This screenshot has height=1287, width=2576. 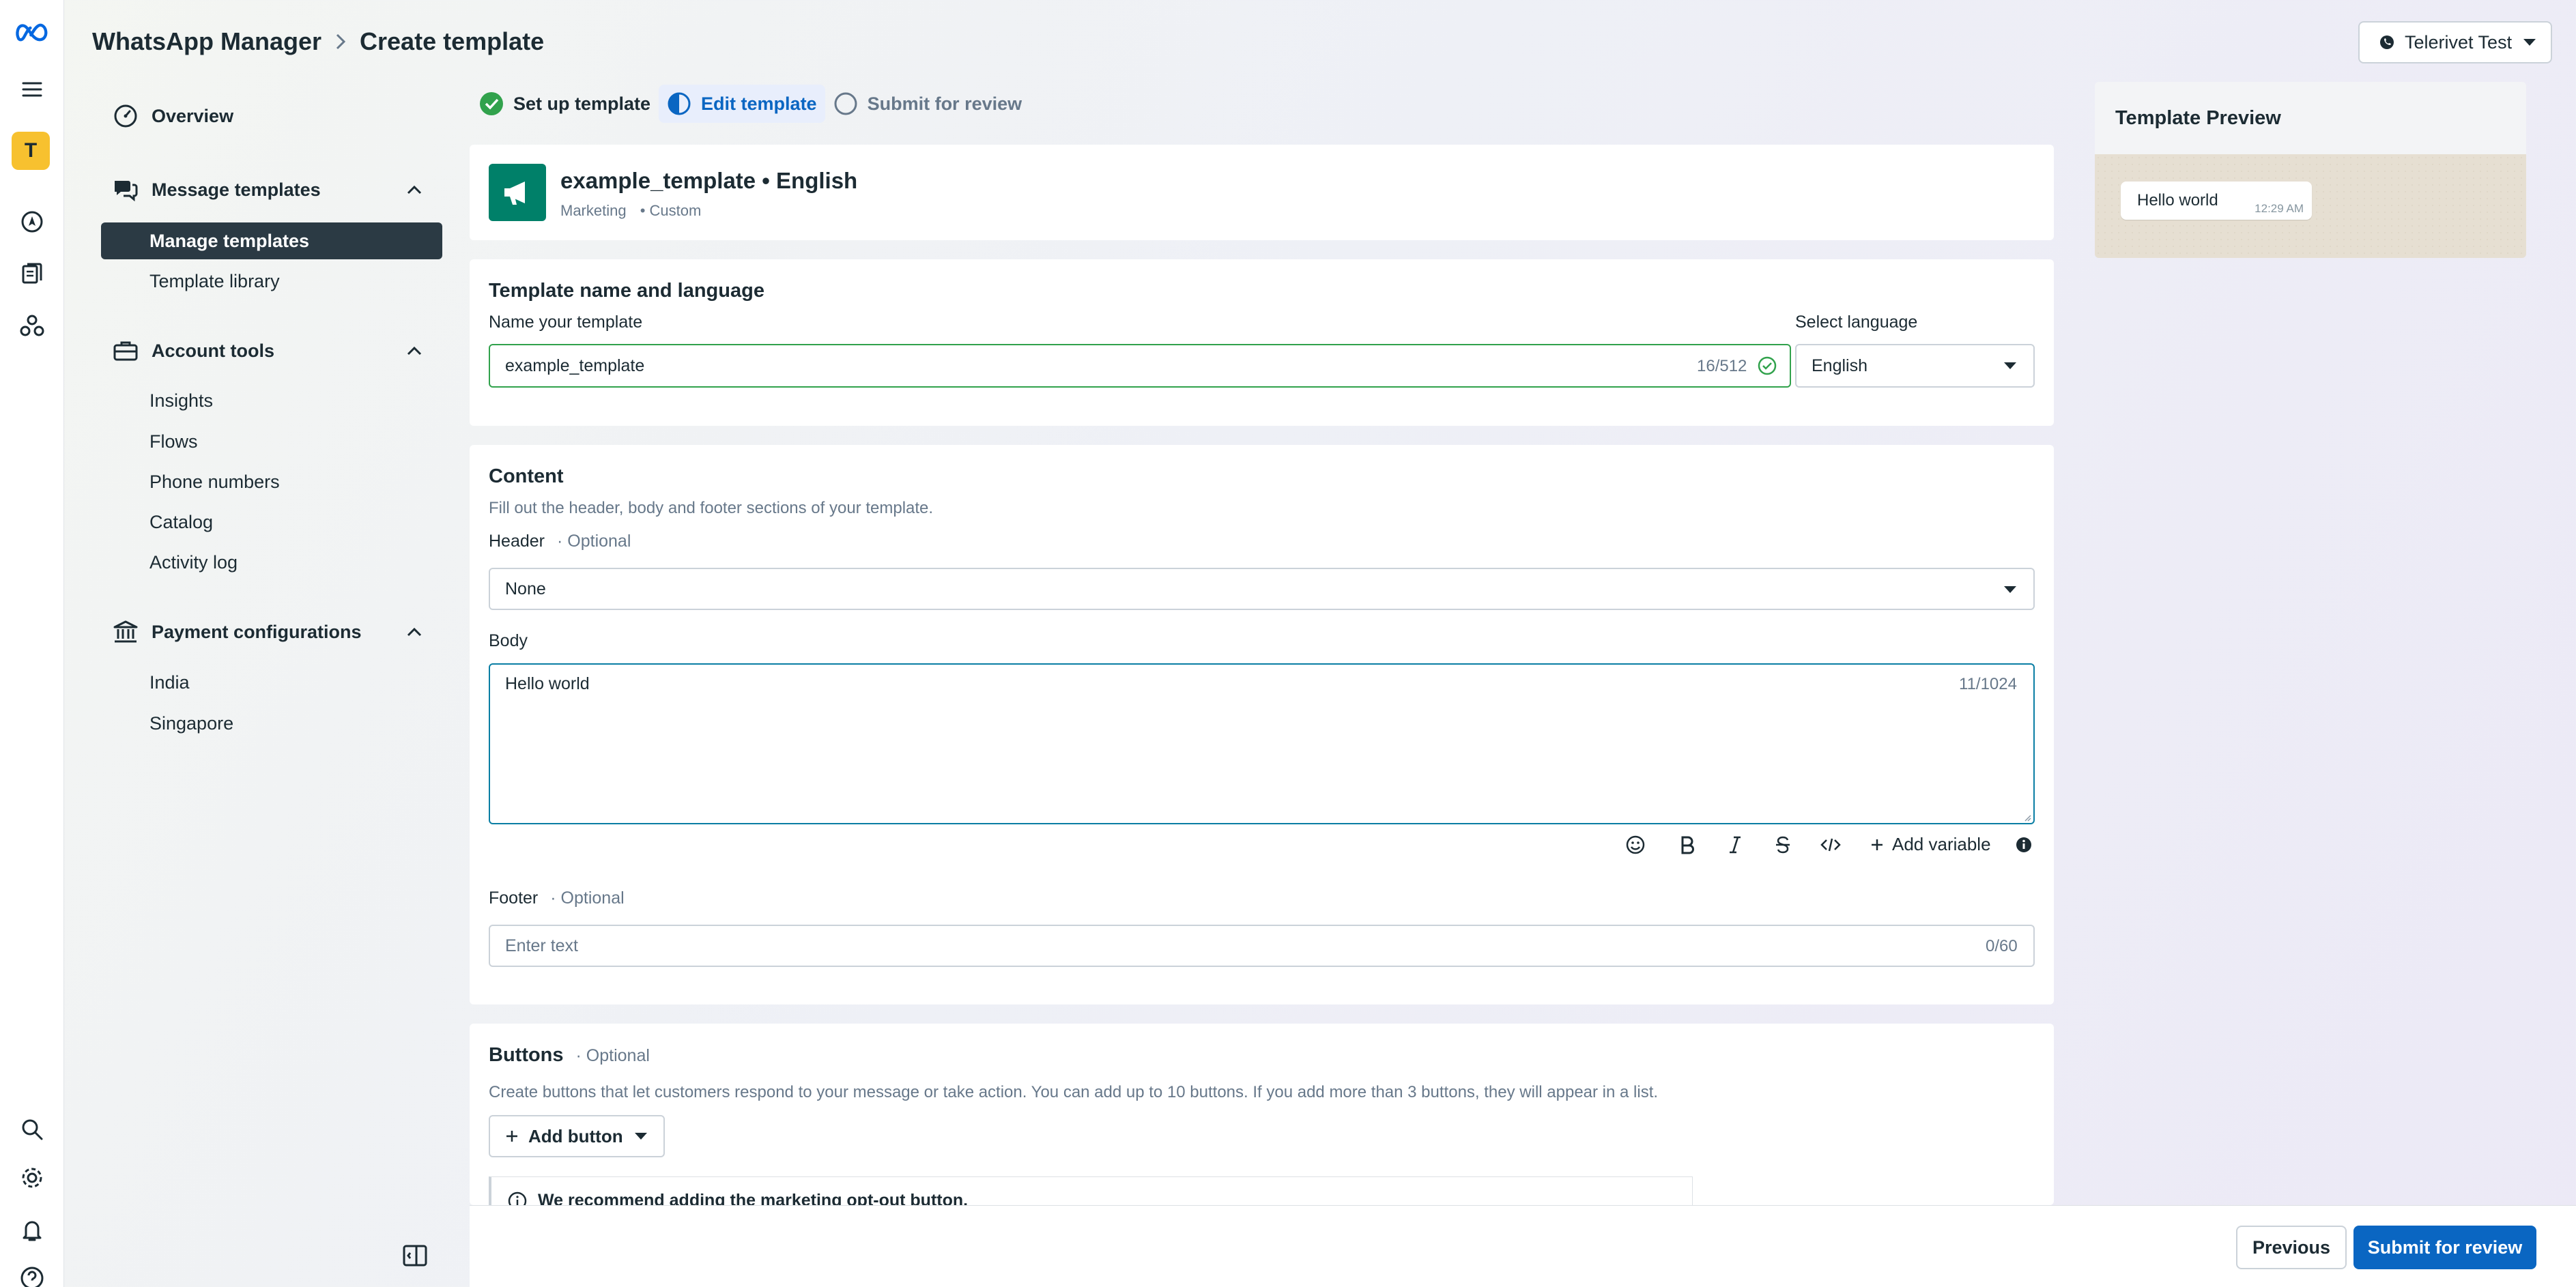 What do you see at coordinates (491, 103) in the screenshot?
I see `check-circle-icon` at bounding box center [491, 103].